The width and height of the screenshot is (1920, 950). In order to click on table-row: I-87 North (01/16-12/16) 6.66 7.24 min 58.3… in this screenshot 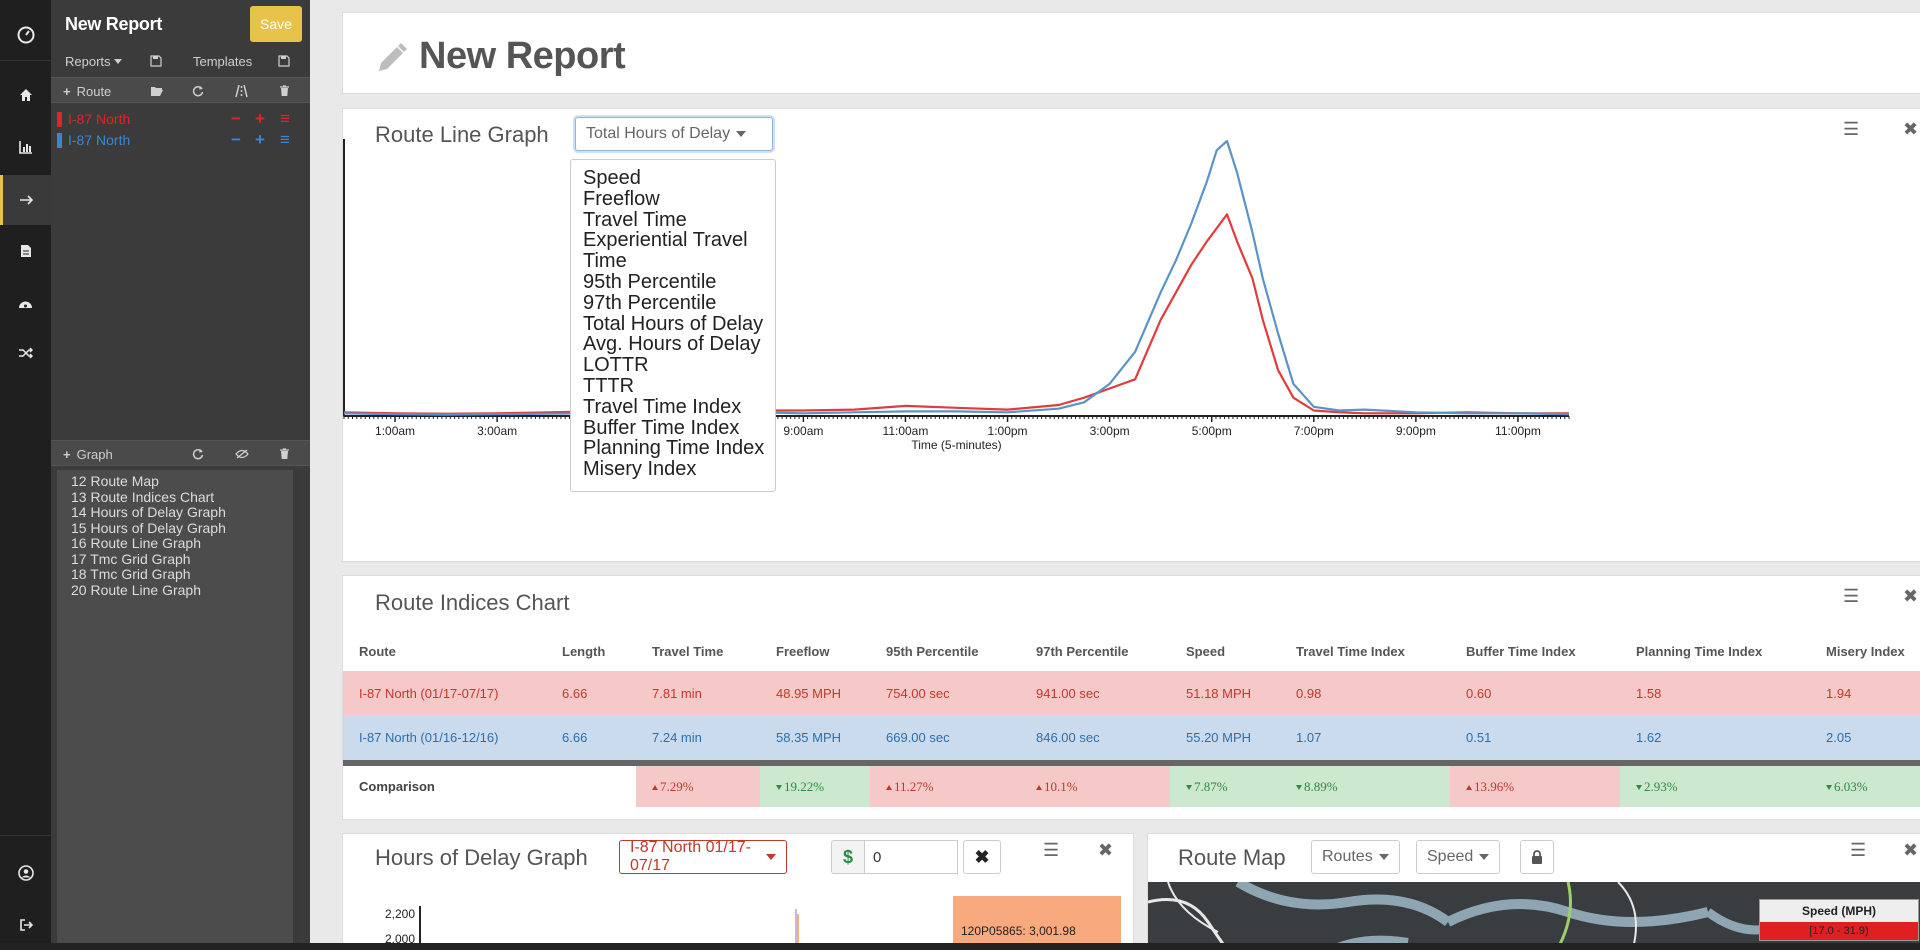, I will do `click(1131, 740)`.